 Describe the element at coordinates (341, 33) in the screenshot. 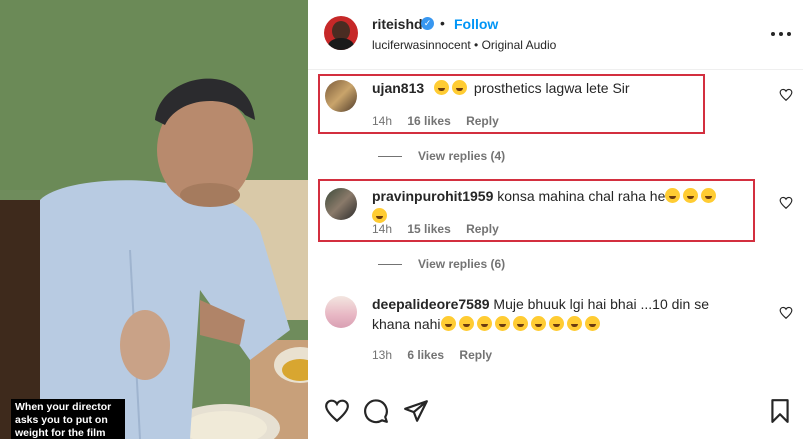

I see `author-avatar` at that location.